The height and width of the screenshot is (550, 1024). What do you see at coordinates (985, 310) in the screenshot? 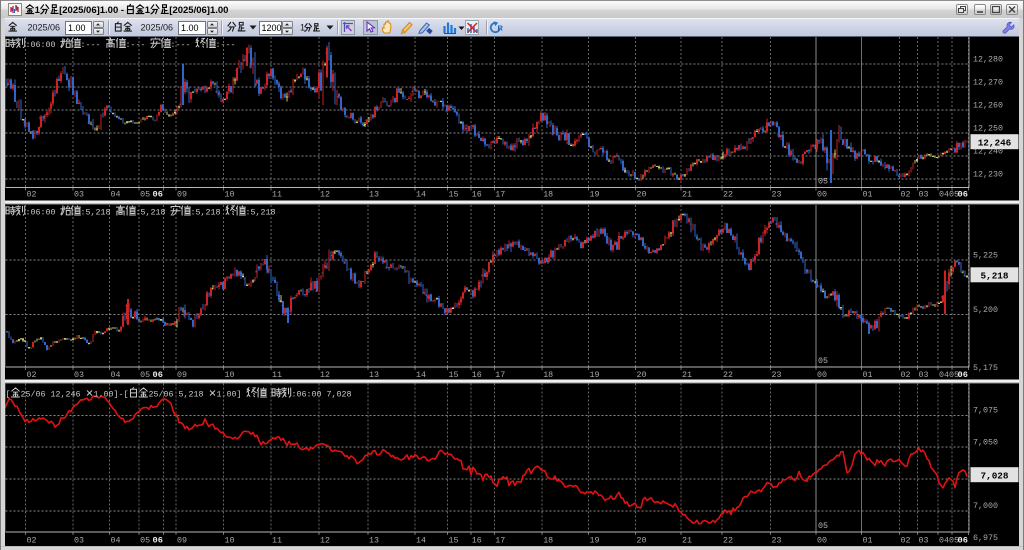
I see `svg-text: 5,200` at bounding box center [985, 310].